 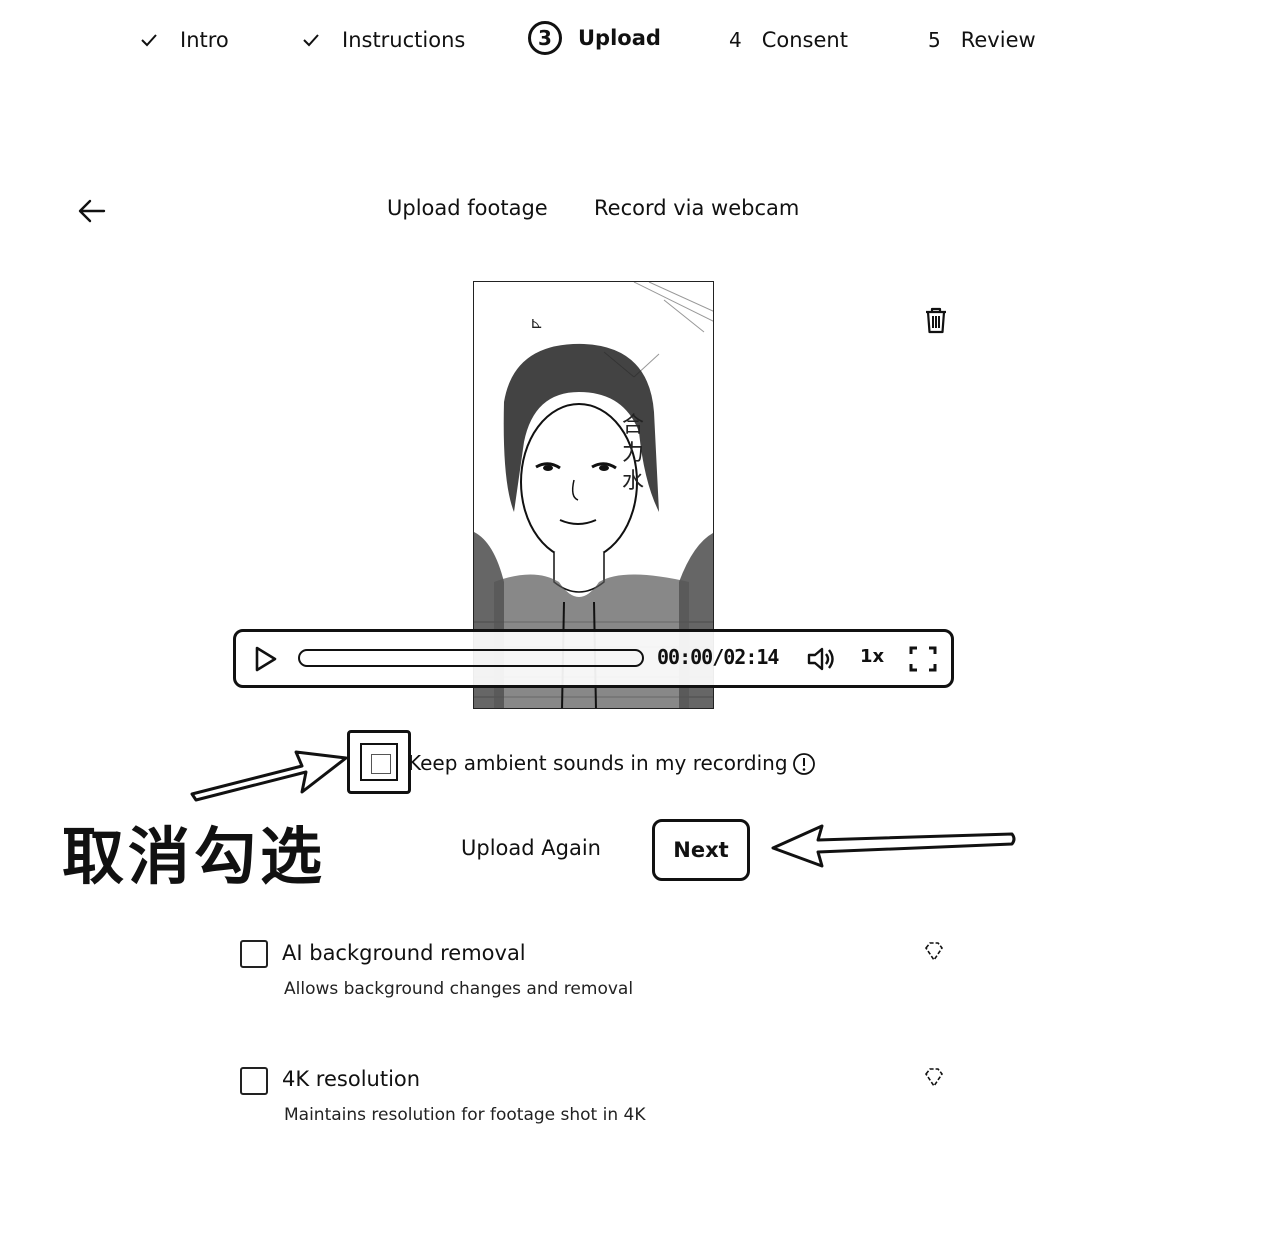 I want to click on step-label: Consent, so click(x=804, y=40).